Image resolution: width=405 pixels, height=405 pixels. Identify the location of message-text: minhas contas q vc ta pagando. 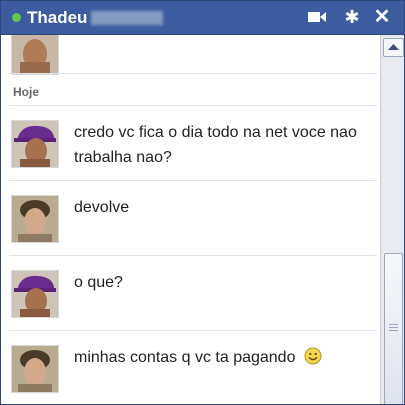
(224, 357).